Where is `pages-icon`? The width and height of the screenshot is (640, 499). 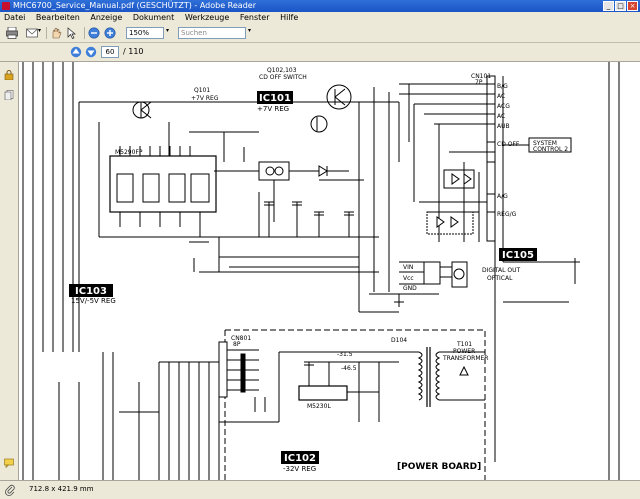
pages-icon is located at coordinates (9, 95).